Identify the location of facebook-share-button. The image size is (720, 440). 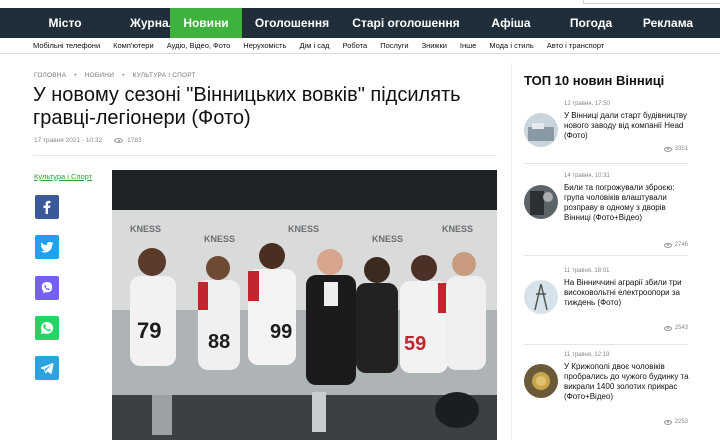
(47, 207).